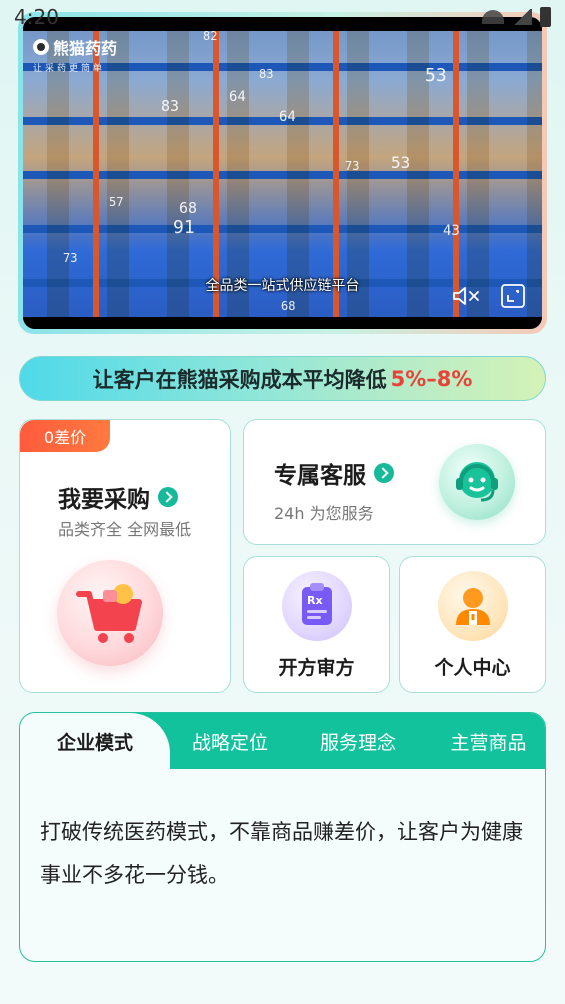 This screenshot has height=1004, width=565. I want to click on tab-strip: 企业模式 战略定位 服务理念 主营商品, so click(282, 741).